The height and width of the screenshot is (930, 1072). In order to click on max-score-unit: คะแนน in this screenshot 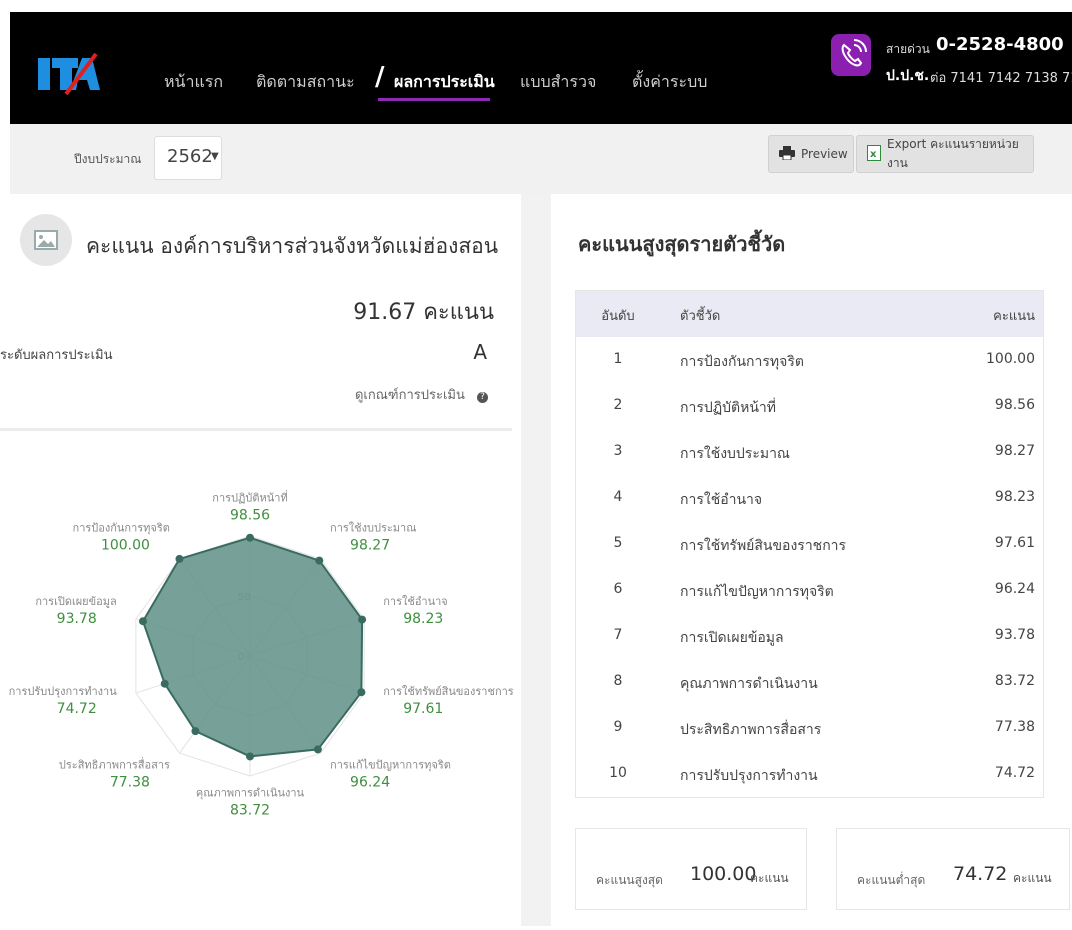, I will do `click(769, 878)`.